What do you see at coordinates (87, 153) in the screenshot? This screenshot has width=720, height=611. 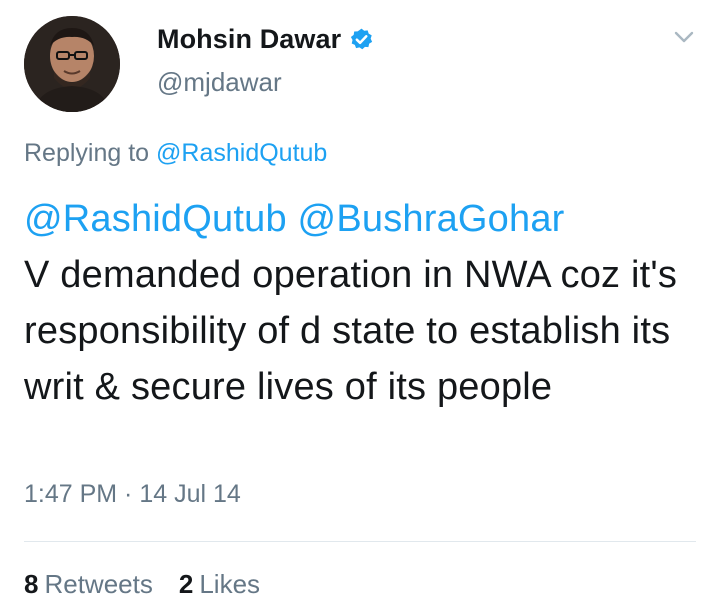 I see `reply-context-prefix: Replying to` at bounding box center [87, 153].